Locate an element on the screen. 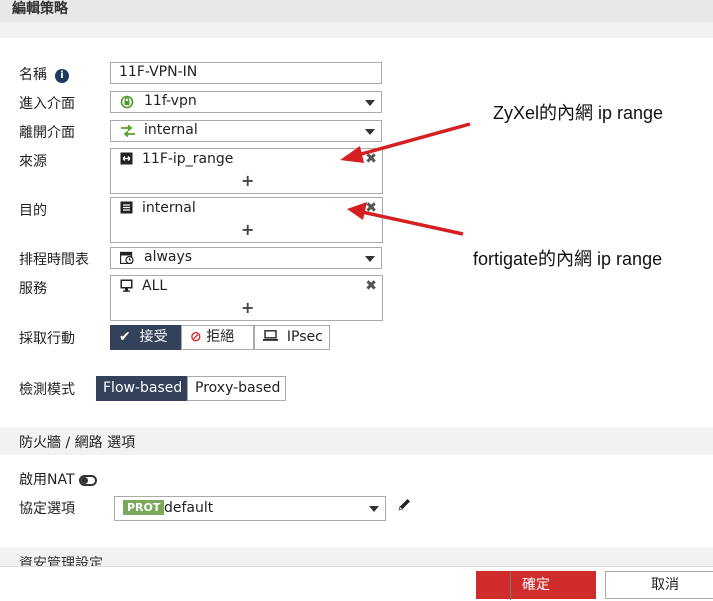 The height and width of the screenshot is (601, 713). dialog-footer: 確定 取消 is located at coordinates (356, 583).